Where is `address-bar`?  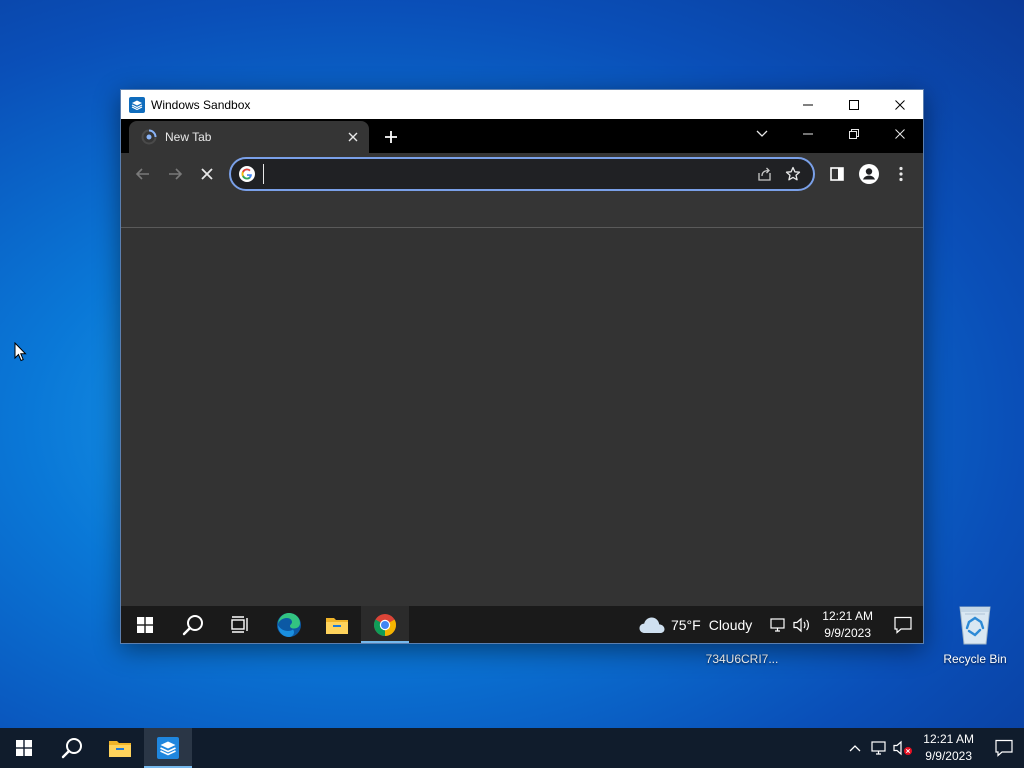 address-bar is located at coordinates (522, 174).